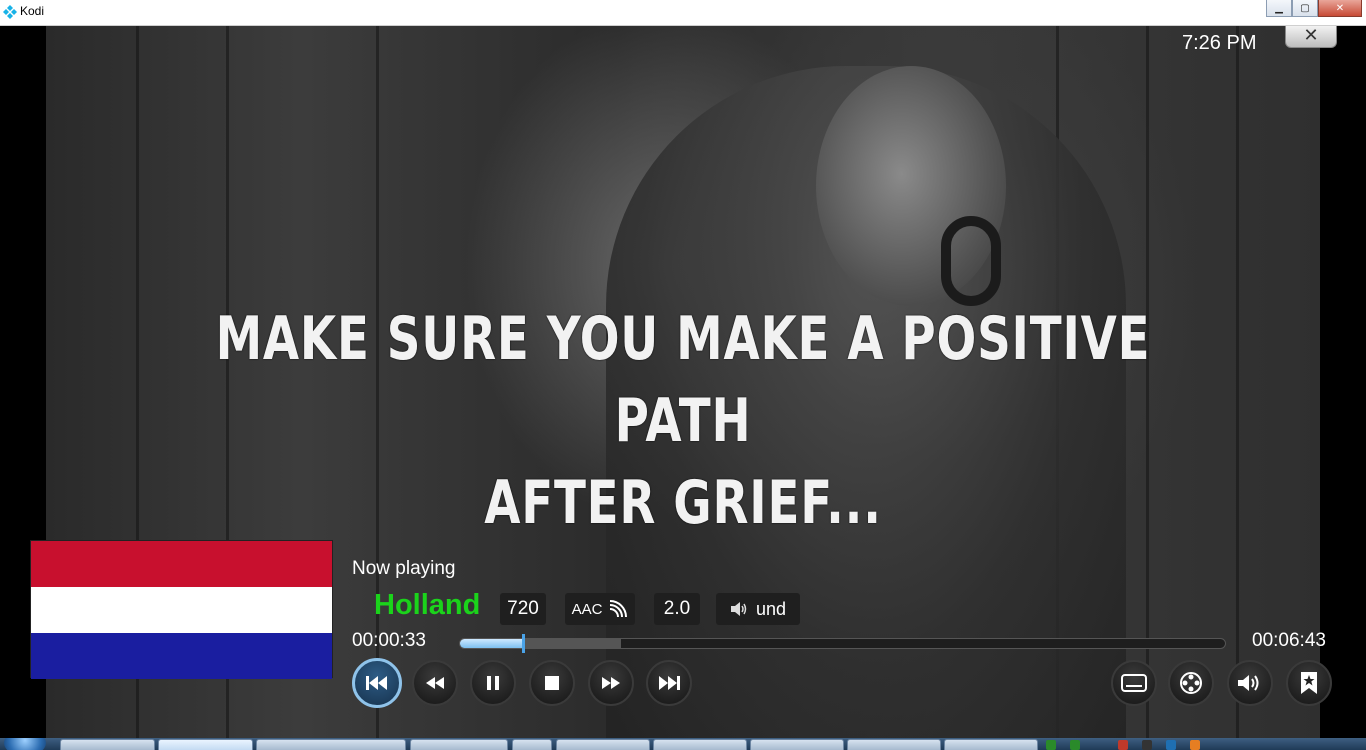 The height and width of the screenshot is (750, 1366). What do you see at coordinates (771, 608) in the screenshot?
I see `audio-language-value: und` at bounding box center [771, 608].